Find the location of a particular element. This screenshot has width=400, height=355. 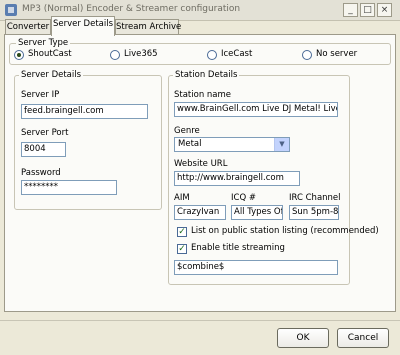

radio-icecast-label: IceCast is located at coordinates (237, 54).